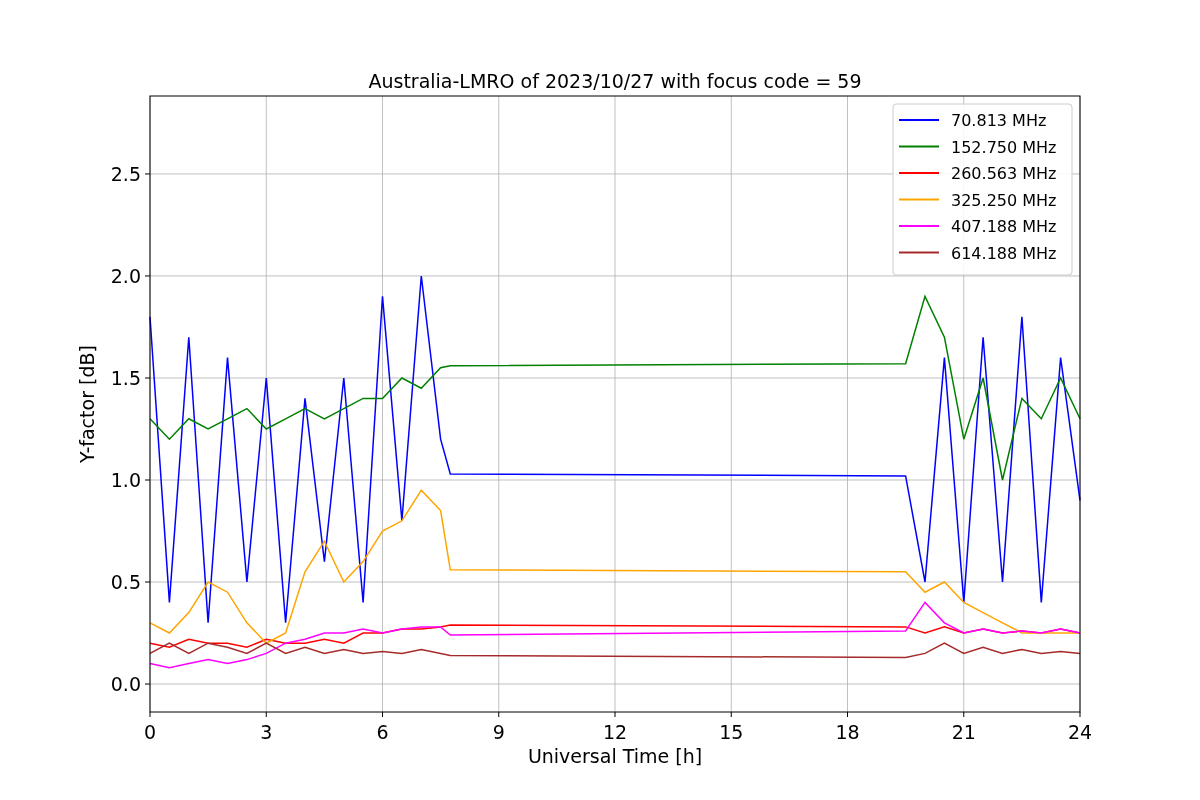 This screenshot has height=800, width=1200. Describe the element at coordinates (87, 404) in the screenshot. I see `y-axis-label: Y-factor [dB]` at that location.